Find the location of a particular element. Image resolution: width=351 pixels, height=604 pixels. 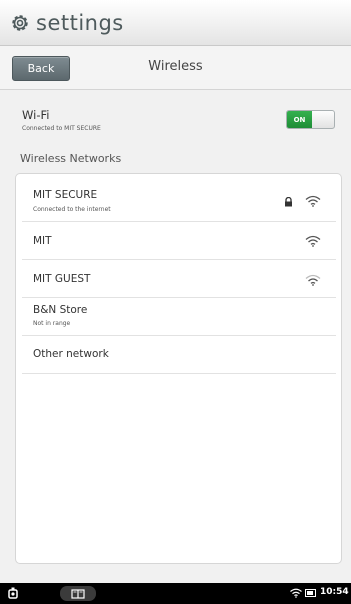

toggle-on-label: ON is located at coordinates (299, 119).